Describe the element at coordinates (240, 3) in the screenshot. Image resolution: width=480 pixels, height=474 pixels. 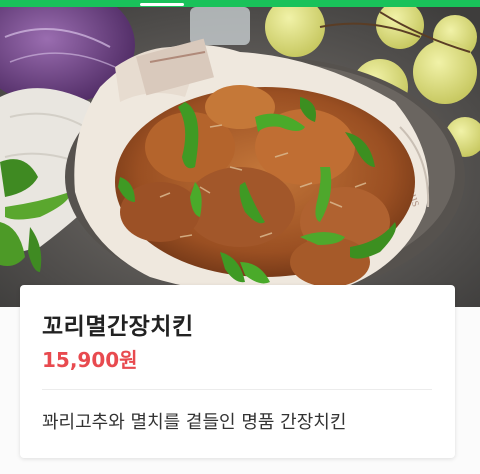
I see `top-progress-bar` at that location.